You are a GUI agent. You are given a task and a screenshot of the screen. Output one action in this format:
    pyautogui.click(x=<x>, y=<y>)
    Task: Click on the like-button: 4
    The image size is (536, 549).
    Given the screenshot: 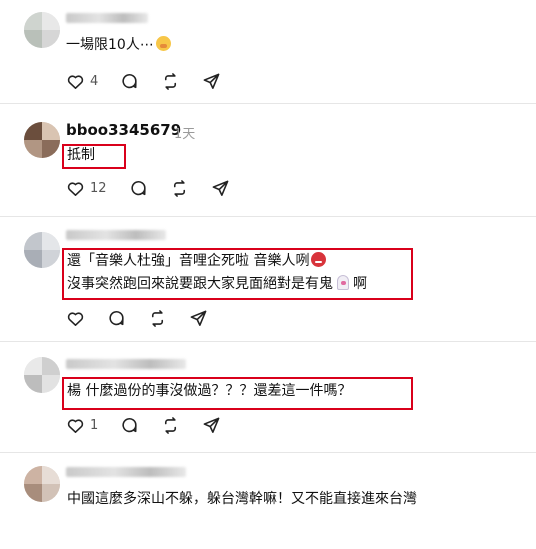 What is the action you would take?
    pyautogui.click(x=82, y=81)
    